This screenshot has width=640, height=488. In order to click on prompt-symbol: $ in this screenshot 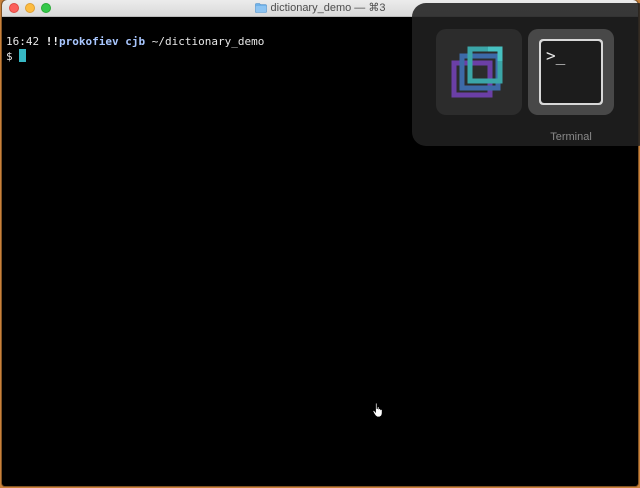, I will do `click(9, 56)`.